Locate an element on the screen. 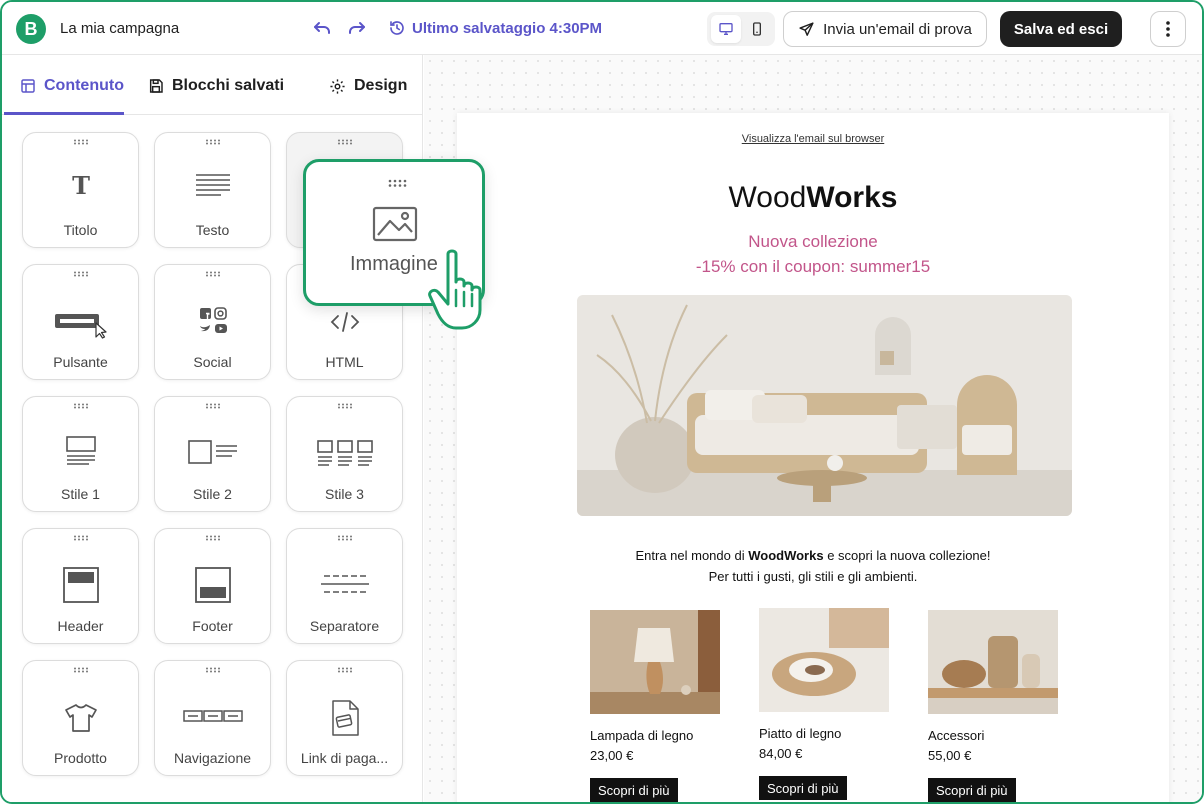 Image resolution: width=1204 pixels, height=804 pixels. block-header: Header is located at coordinates (80, 586).